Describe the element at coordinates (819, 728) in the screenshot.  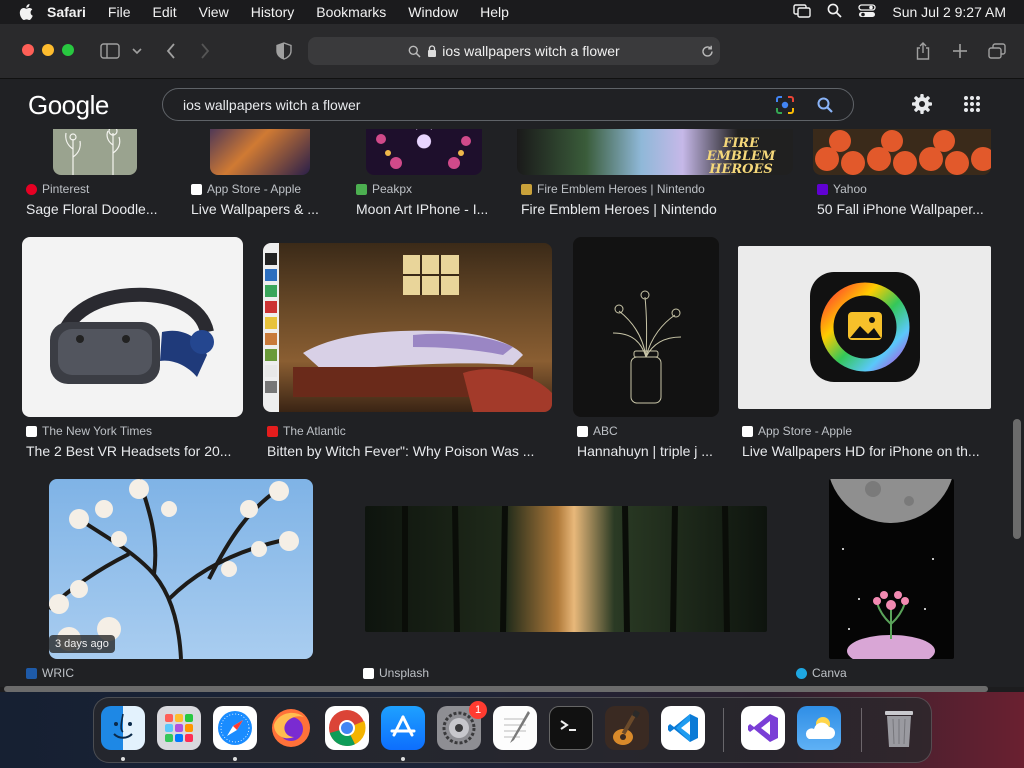
I see `weather-icon` at that location.